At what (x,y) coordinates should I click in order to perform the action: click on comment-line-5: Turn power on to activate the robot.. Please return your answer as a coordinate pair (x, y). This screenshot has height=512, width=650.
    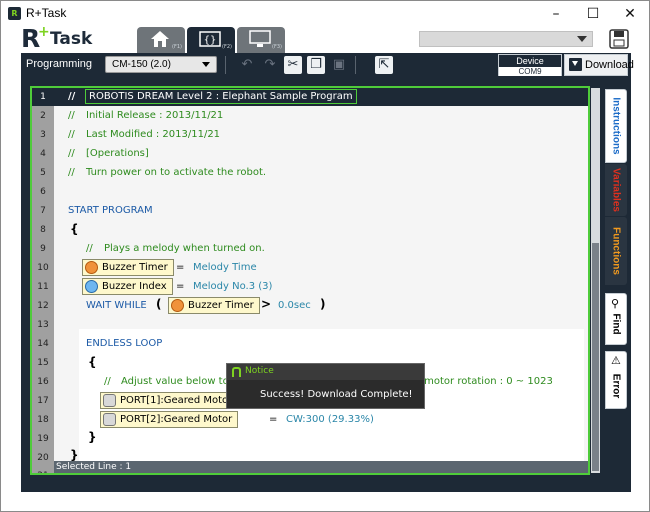
    Looking at the image, I should click on (176, 173).